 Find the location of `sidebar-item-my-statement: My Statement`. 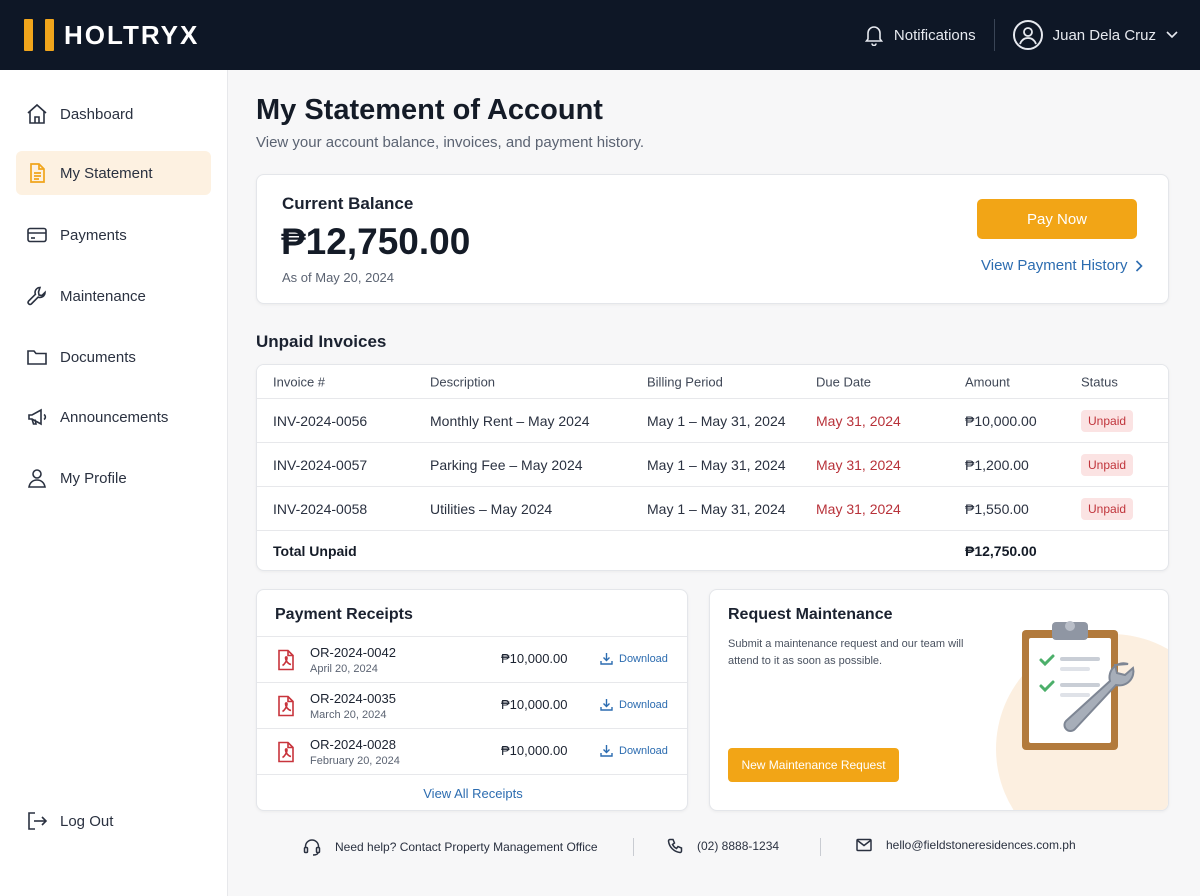

sidebar-item-my-statement: My Statement is located at coordinates (113, 173).